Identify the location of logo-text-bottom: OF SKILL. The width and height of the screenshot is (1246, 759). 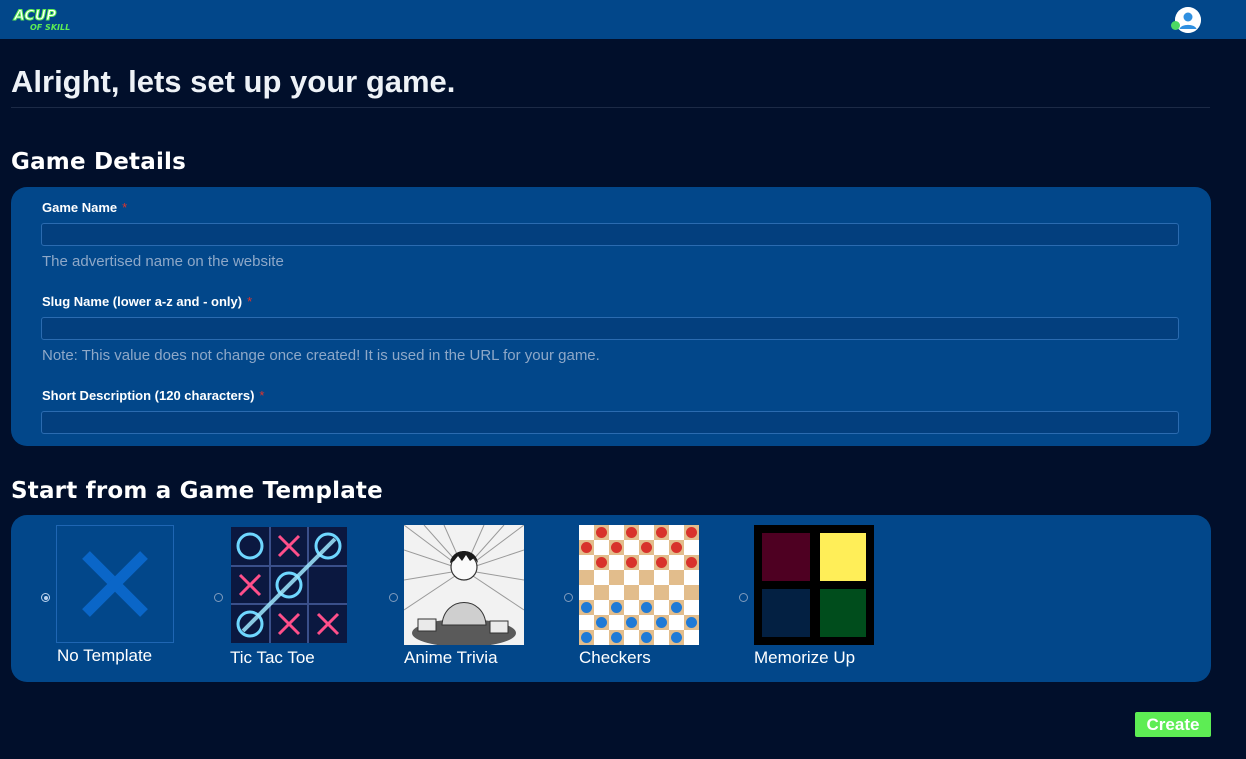
(50, 27).